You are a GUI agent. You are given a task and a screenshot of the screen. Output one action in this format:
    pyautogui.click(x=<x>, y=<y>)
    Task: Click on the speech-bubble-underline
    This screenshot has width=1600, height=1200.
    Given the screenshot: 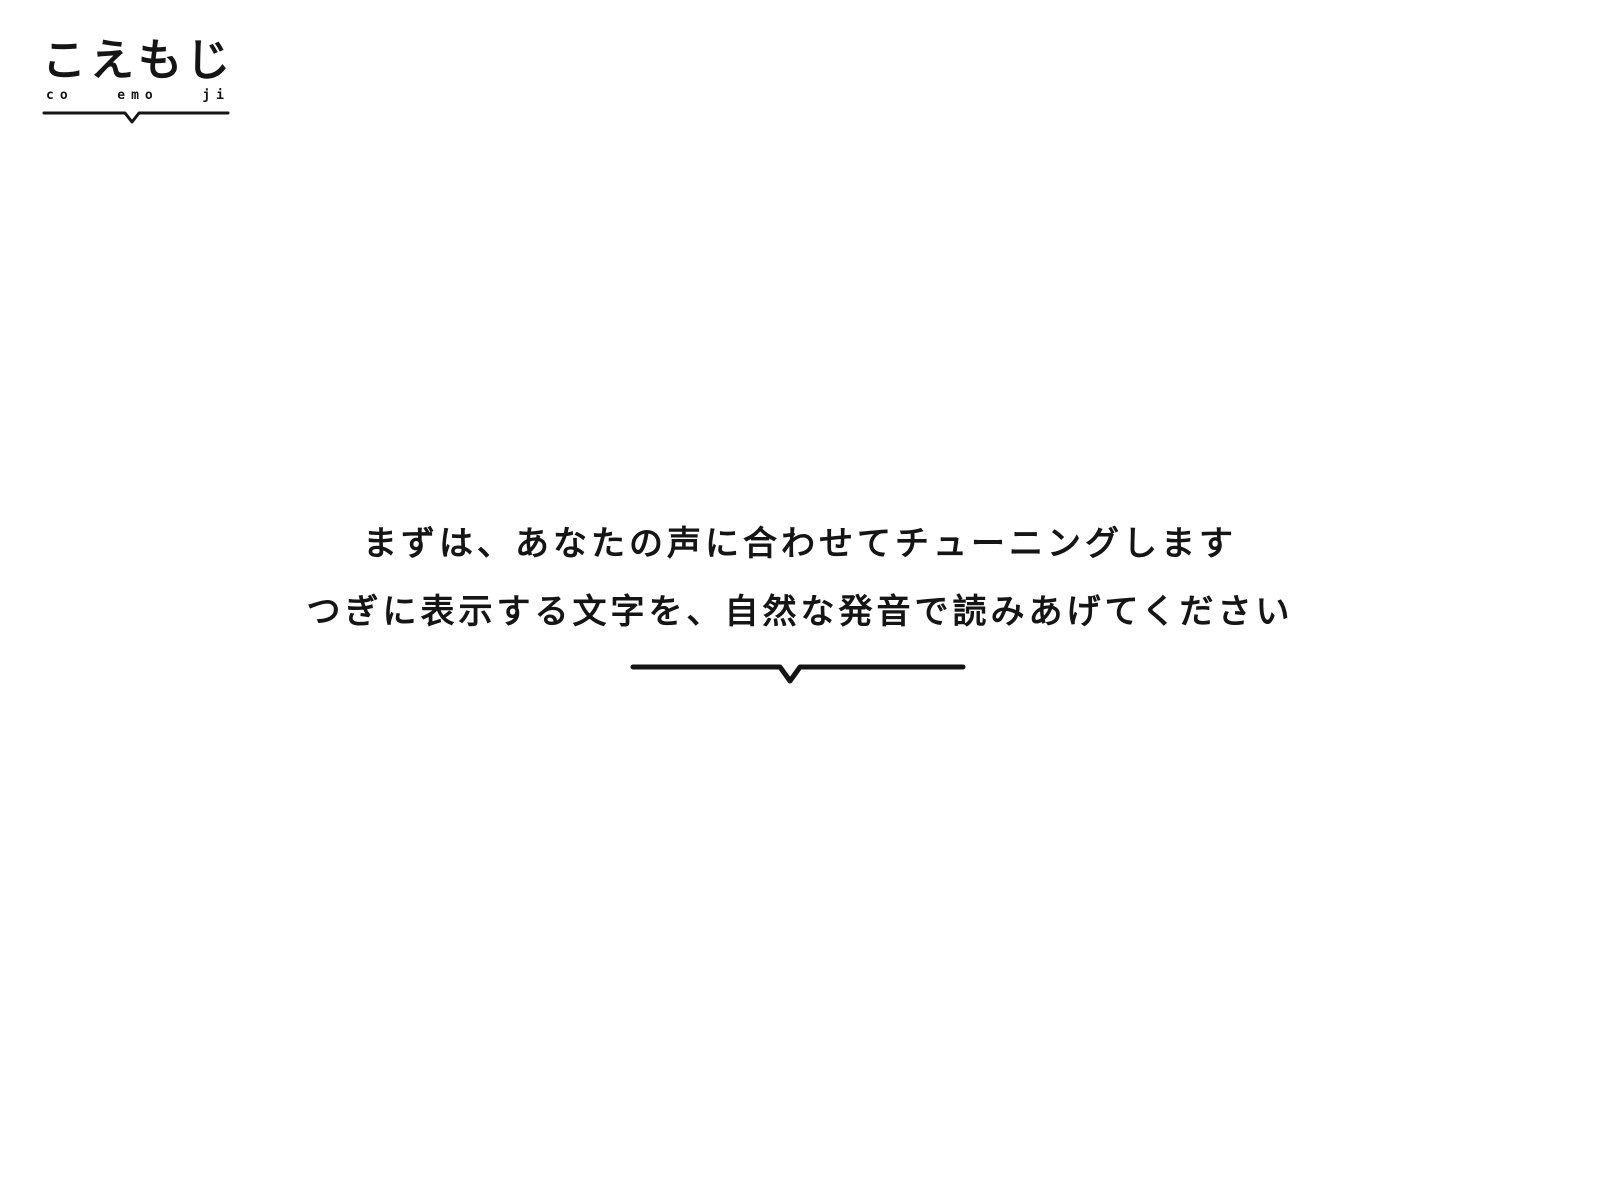 What is the action you would take?
    pyautogui.click(x=798, y=674)
    